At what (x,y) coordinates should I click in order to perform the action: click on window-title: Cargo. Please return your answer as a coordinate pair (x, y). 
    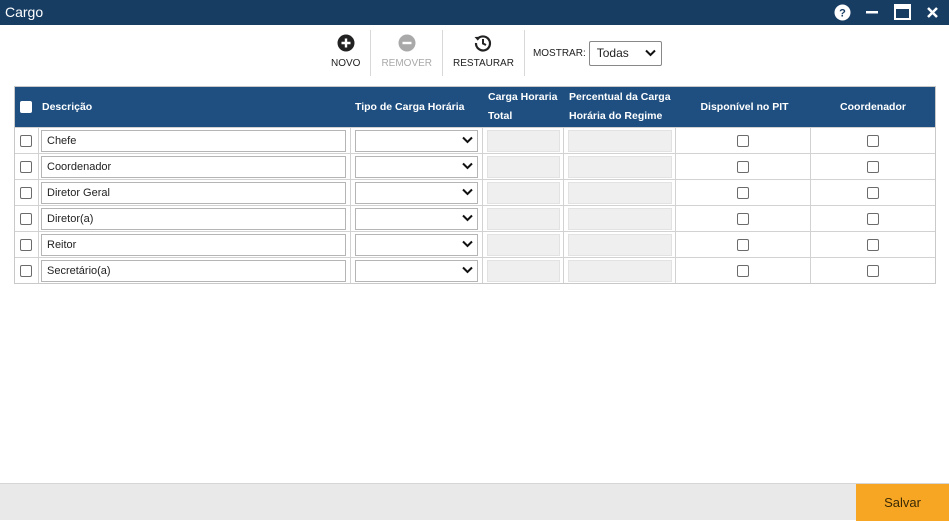
    Looking at the image, I should click on (24, 12).